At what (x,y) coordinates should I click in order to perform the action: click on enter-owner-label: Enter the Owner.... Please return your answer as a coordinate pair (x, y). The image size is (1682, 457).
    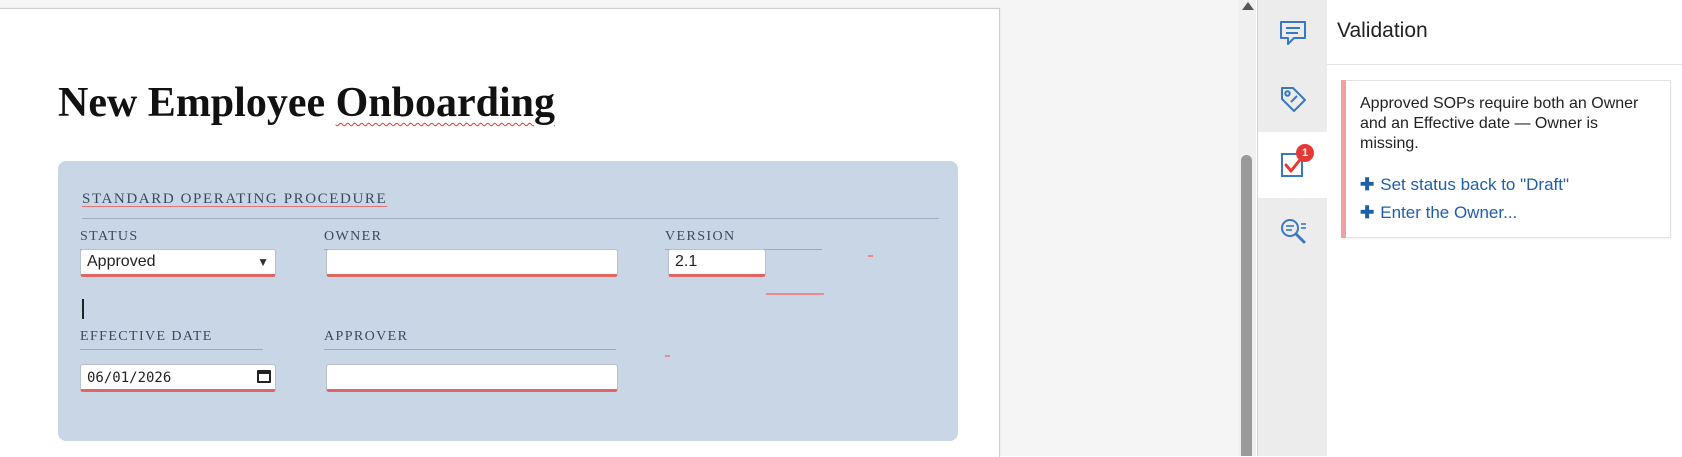
    Looking at the image, I should click on (1449, 212).